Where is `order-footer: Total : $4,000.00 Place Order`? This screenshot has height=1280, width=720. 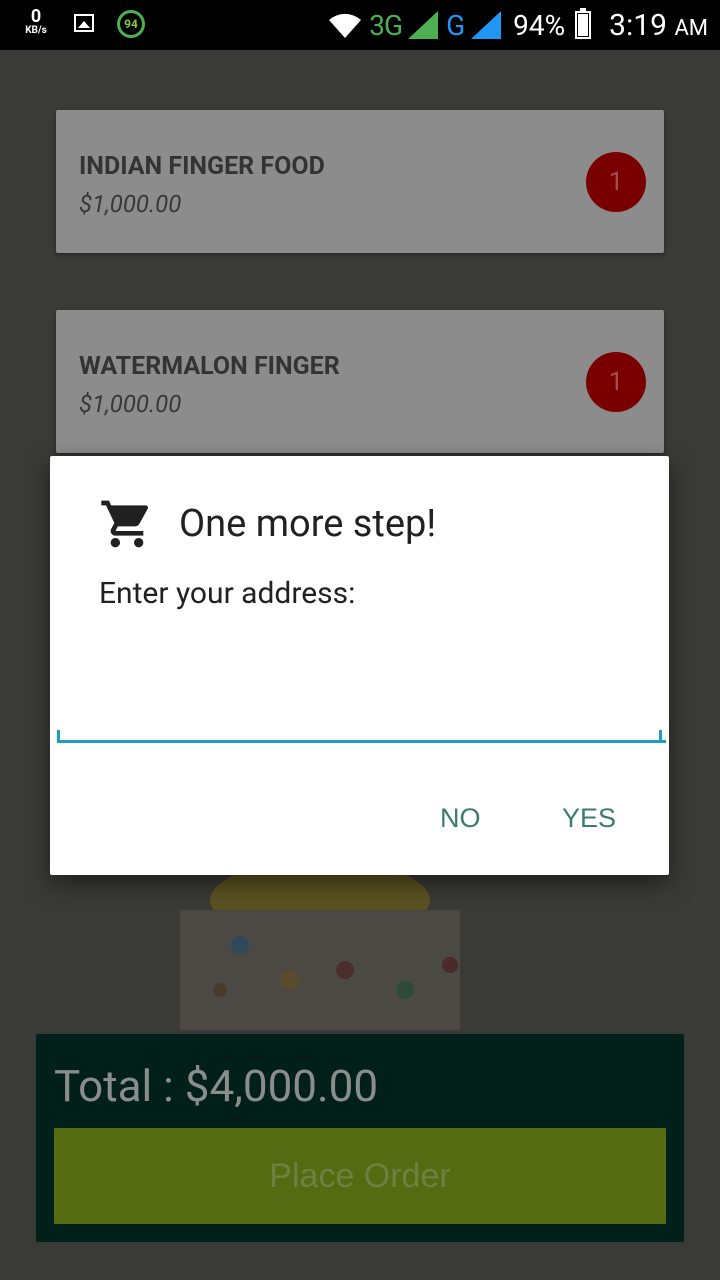
order-footer: Total : $4,000.00 Place Order is located at coordinates (360, 1138).